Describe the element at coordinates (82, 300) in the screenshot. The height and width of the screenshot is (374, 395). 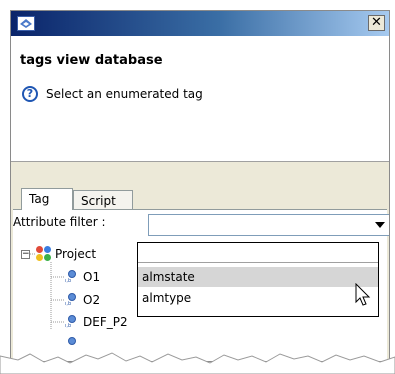
I see `tree-item-o2: ı,b O2` at that location.